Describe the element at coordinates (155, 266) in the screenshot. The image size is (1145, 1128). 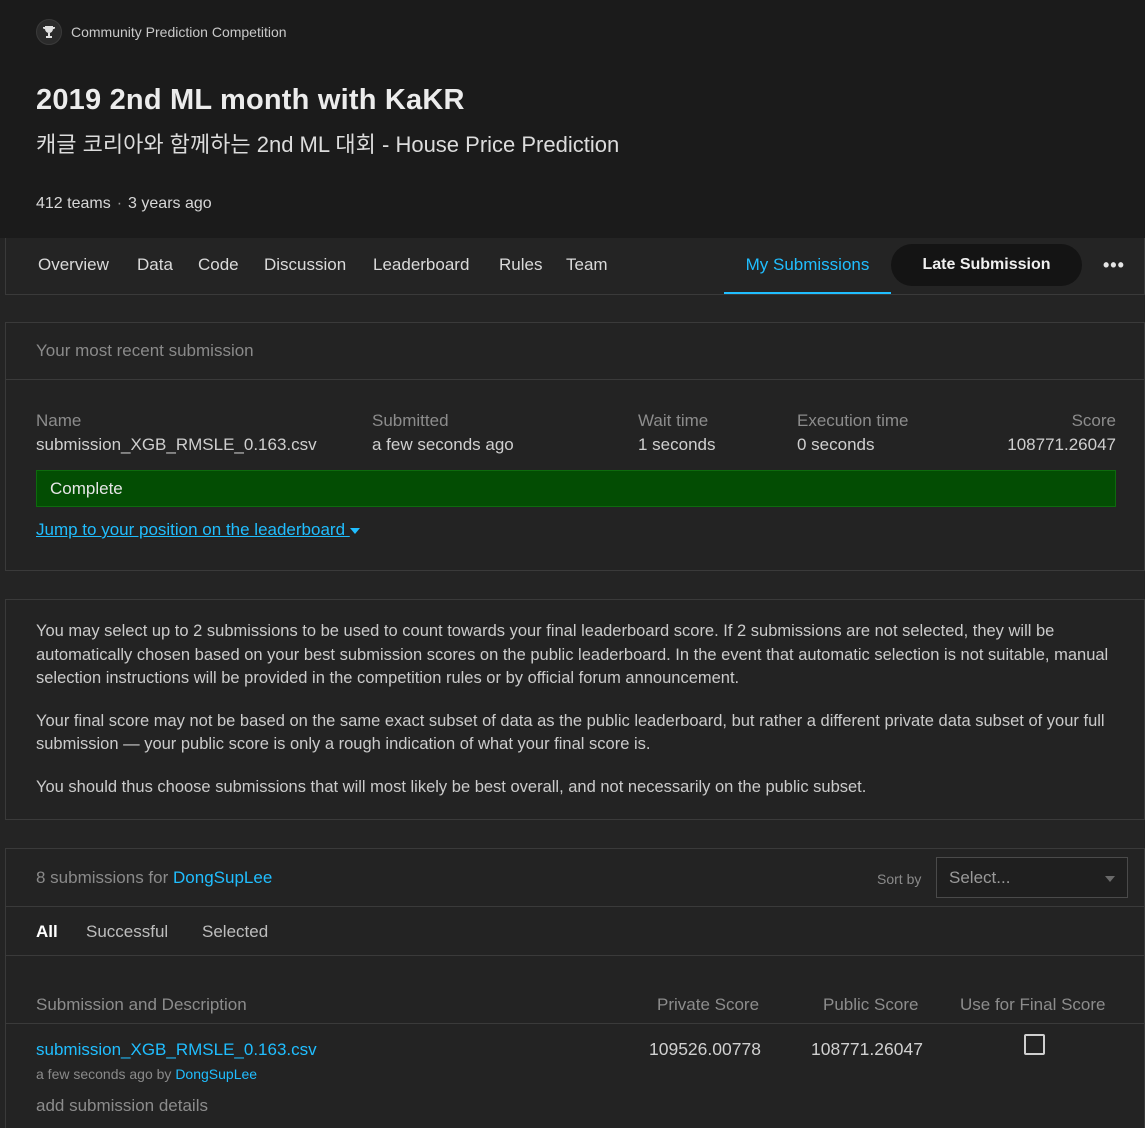
I see `tab-data: Data` at that location.